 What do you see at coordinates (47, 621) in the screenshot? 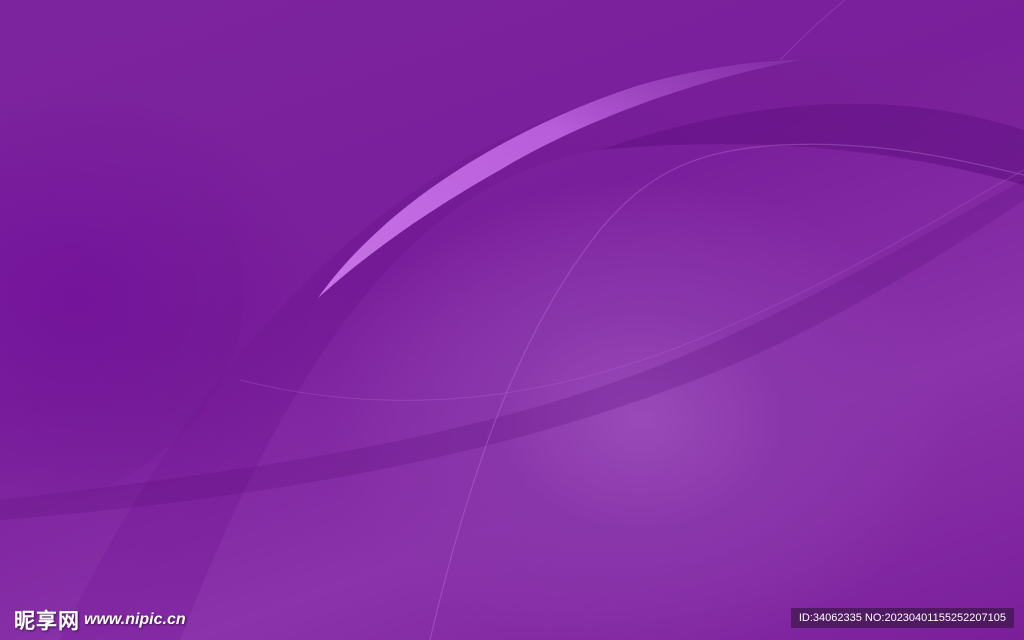
I see `watermark-brand: 昵享网` at bounding box center [47, 621].